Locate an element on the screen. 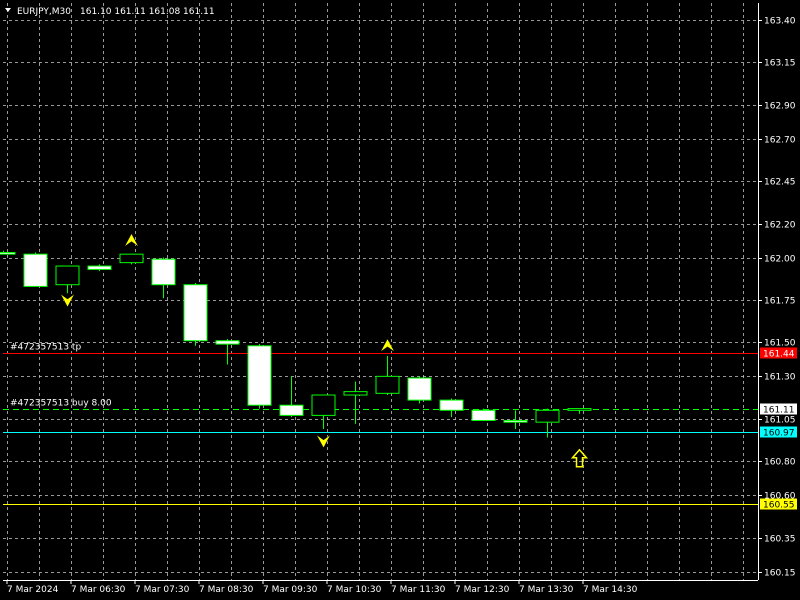 Image resolution: width=800 pixels, height=600 pixels. price-tag-text: 160.97 is located at coordinates (779, 434).